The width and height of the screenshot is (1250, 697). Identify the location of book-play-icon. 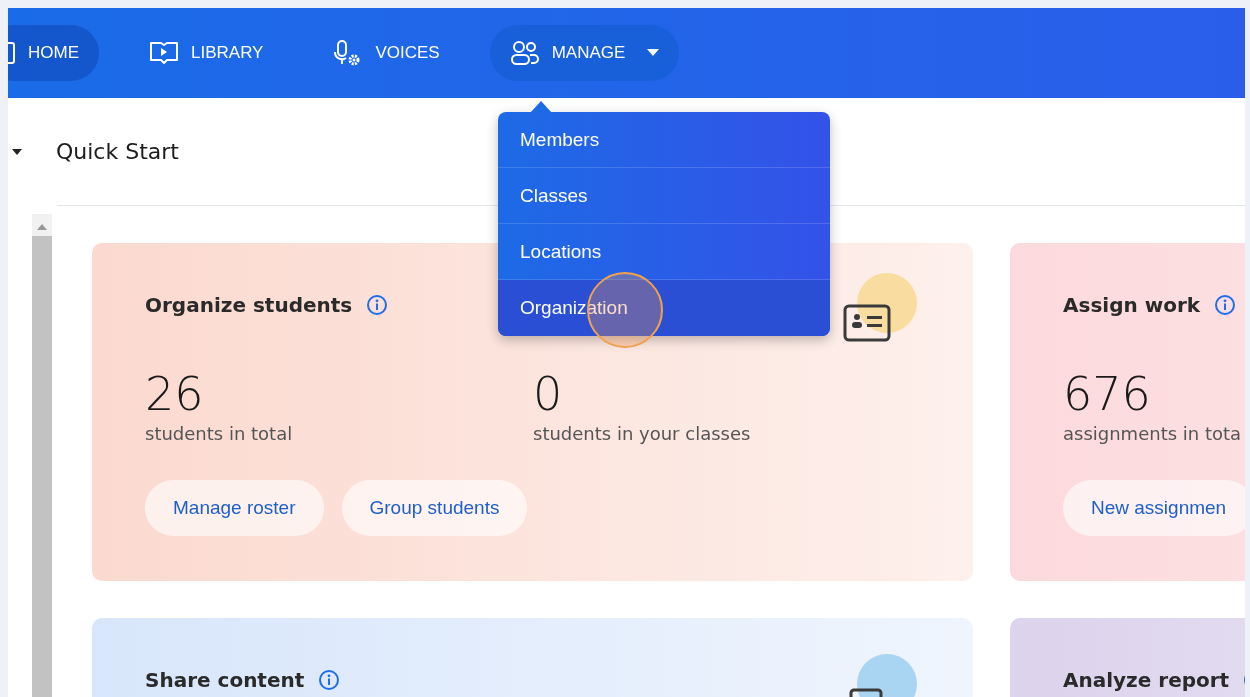
(164, 53).